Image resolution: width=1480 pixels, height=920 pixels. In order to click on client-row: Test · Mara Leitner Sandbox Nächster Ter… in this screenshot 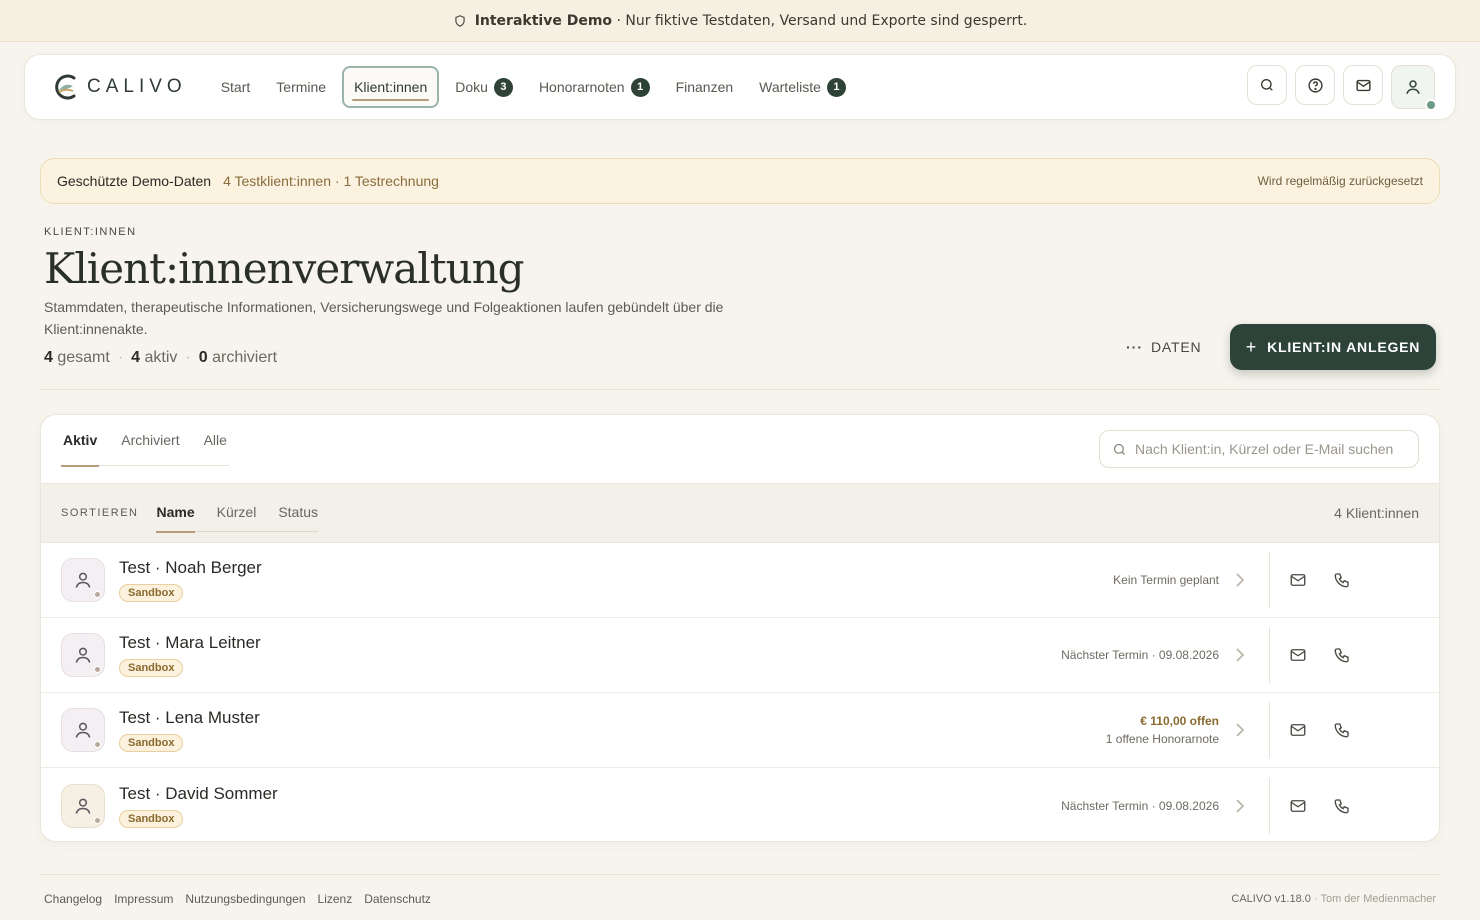, I will do `click(740, 655)`.